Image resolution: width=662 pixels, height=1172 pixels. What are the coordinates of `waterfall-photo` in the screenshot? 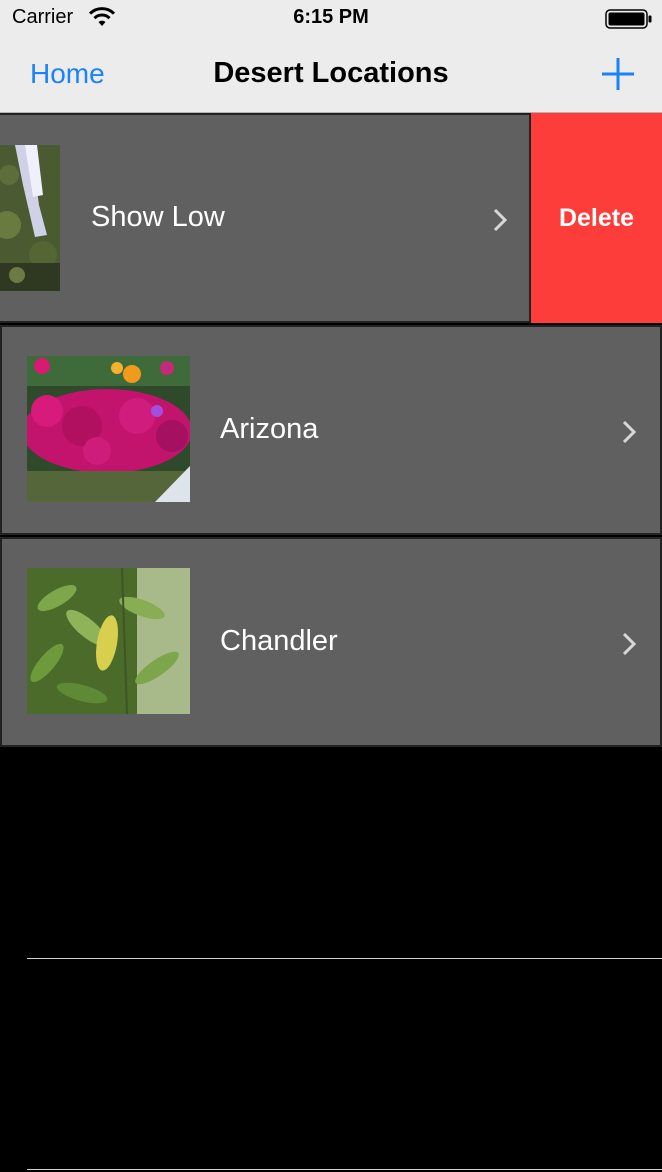 It's located at (30, 218).